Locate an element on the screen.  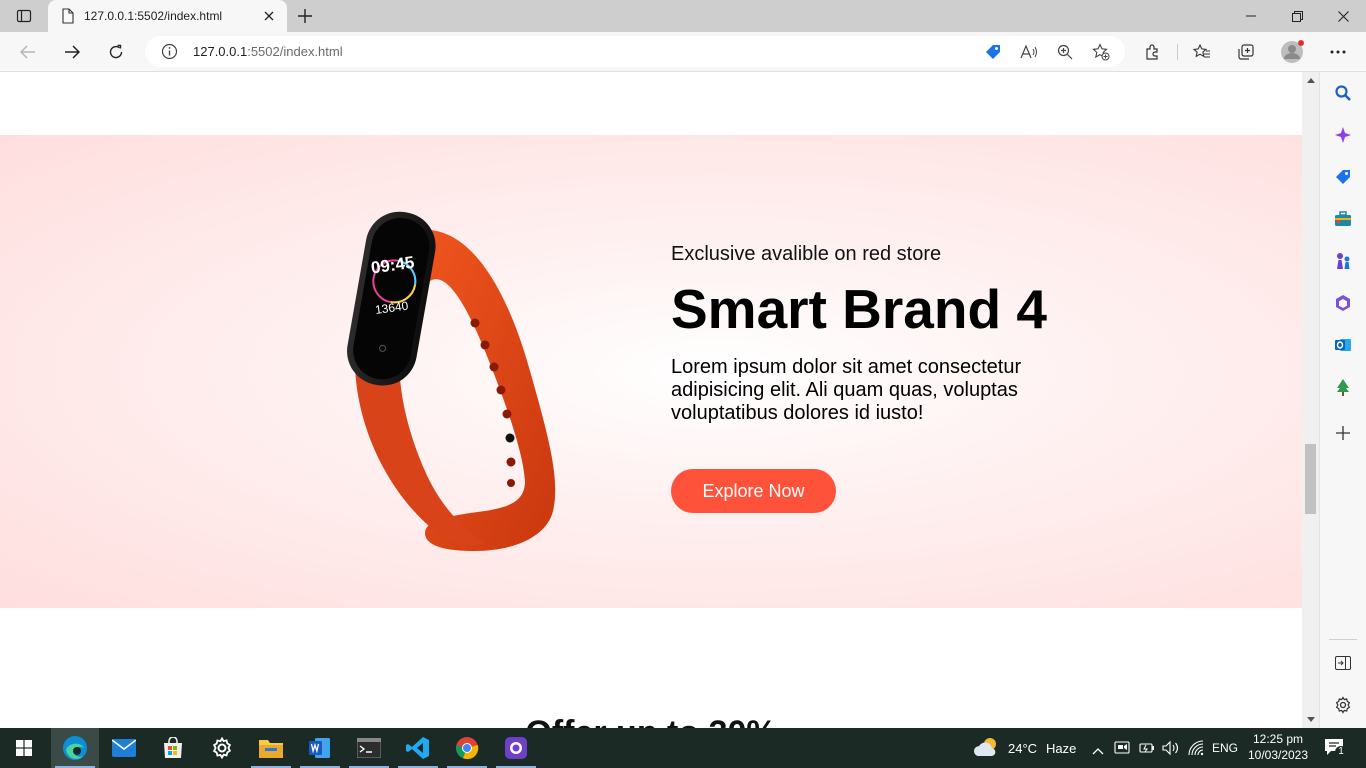
close-tab-icon is located at coordinates (269, 16).